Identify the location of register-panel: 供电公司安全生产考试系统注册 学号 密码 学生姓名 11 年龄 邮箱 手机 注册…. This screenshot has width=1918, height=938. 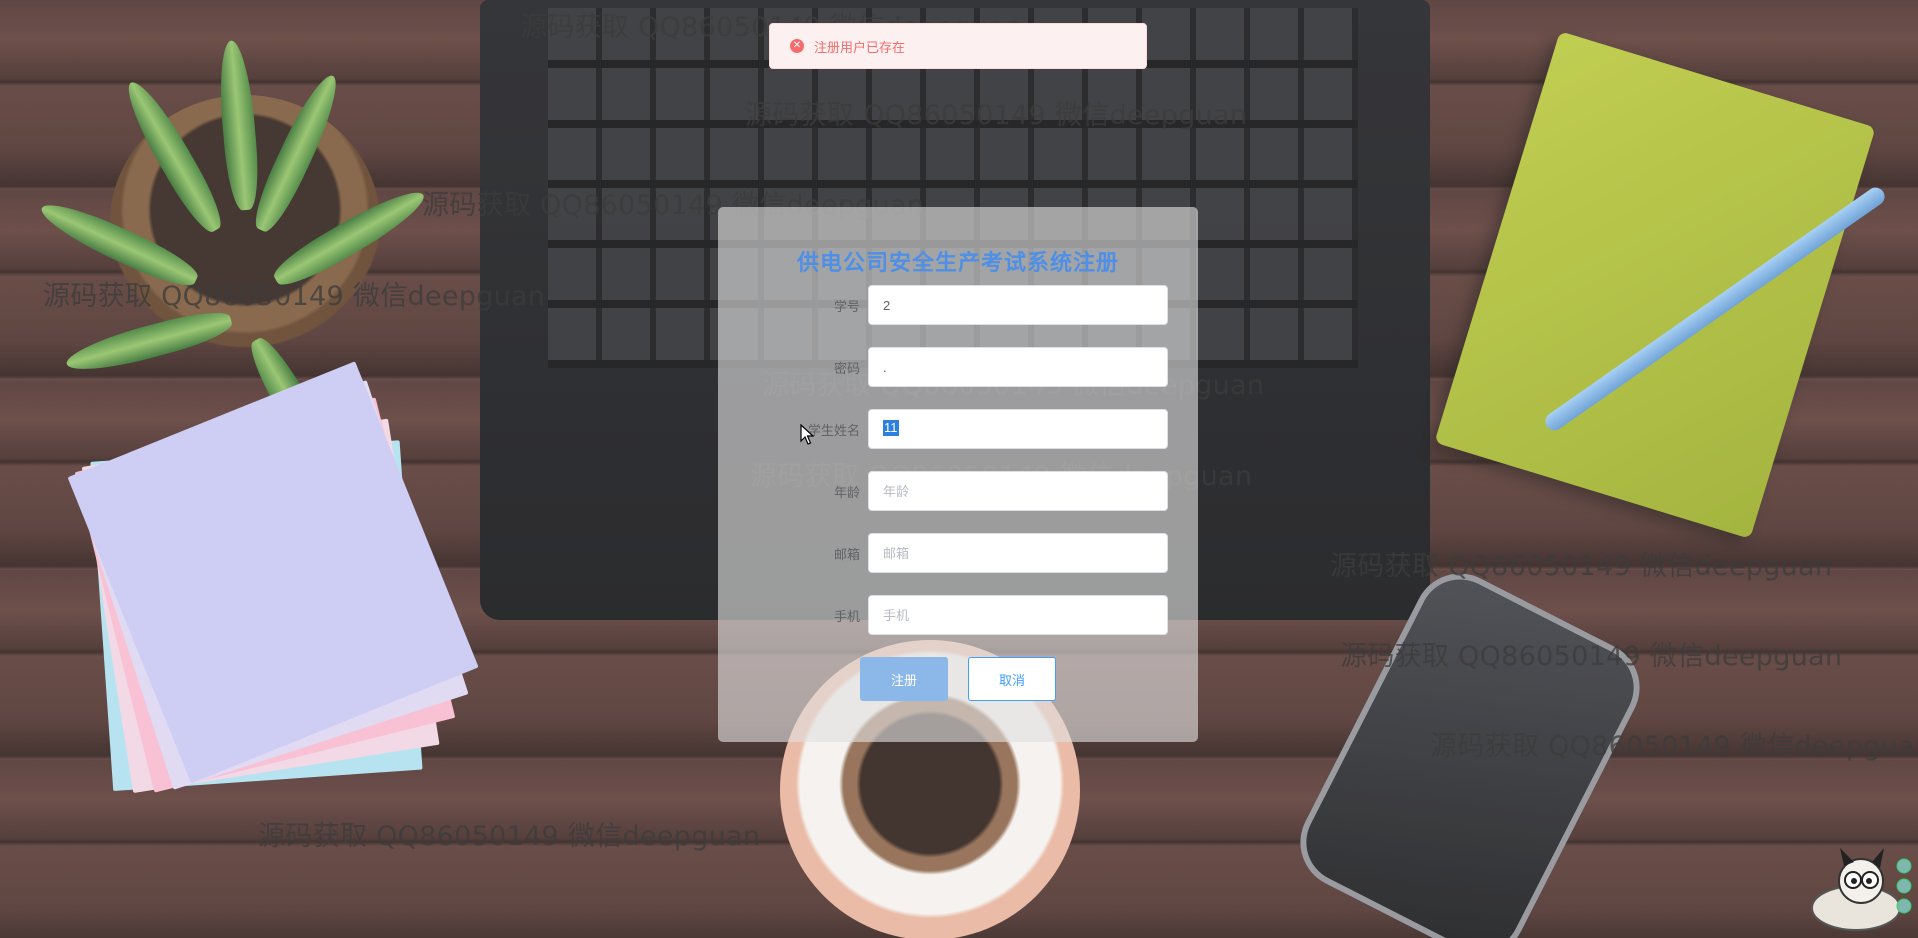
(958, 474).